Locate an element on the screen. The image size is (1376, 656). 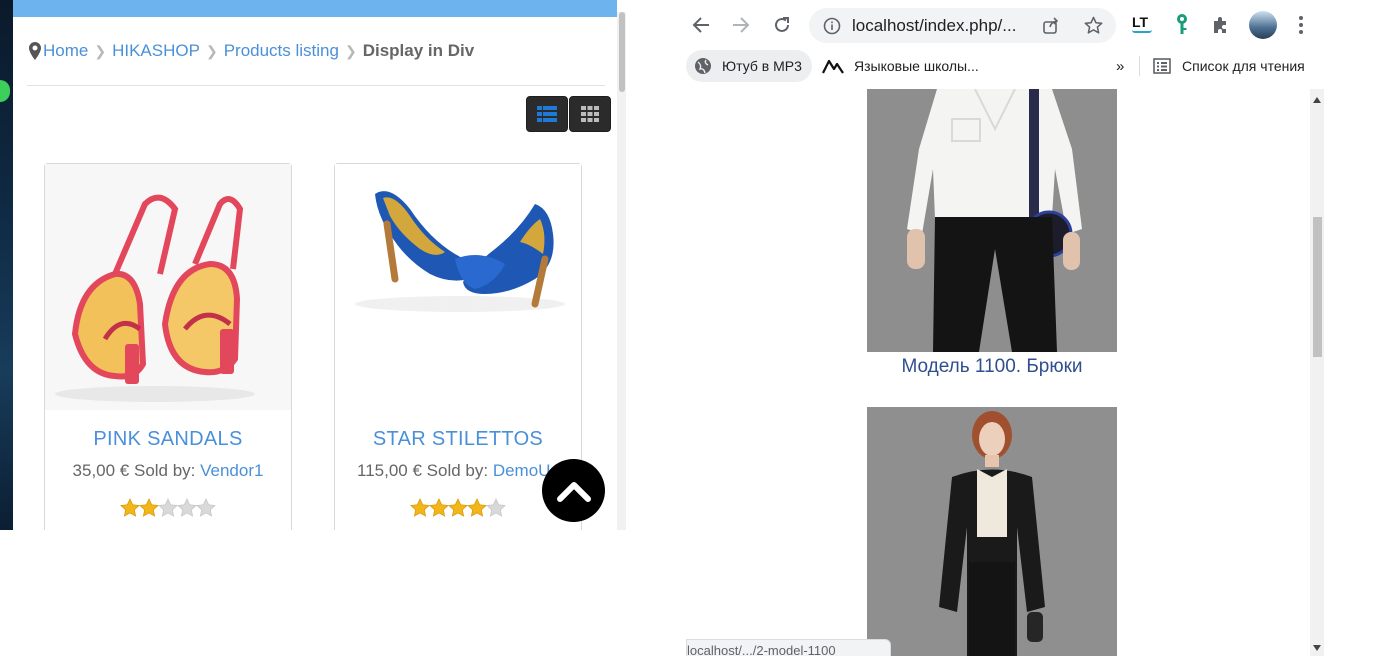
list-view-icon is located at coordinates (547, 114).